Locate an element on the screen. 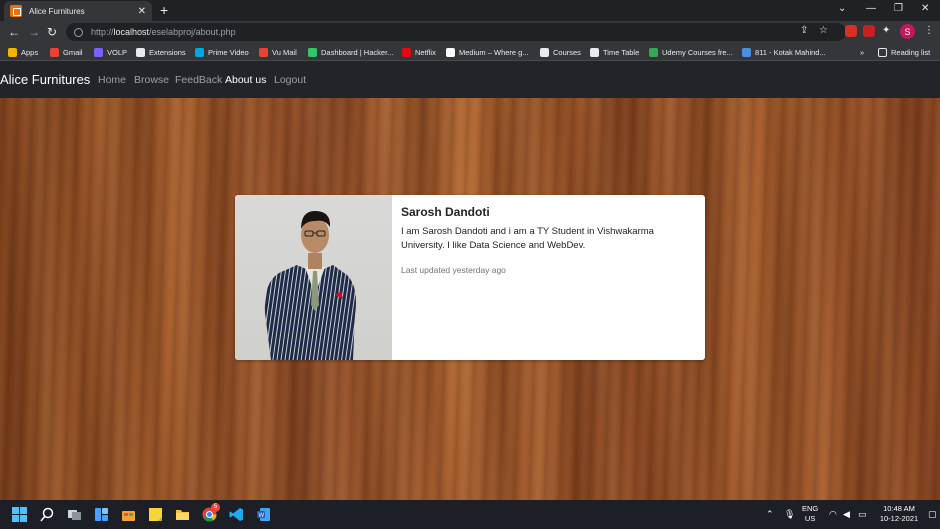 This screenshot has width=940, height=529. maximize-icon: ❐ is located at coordinates (898, 9).